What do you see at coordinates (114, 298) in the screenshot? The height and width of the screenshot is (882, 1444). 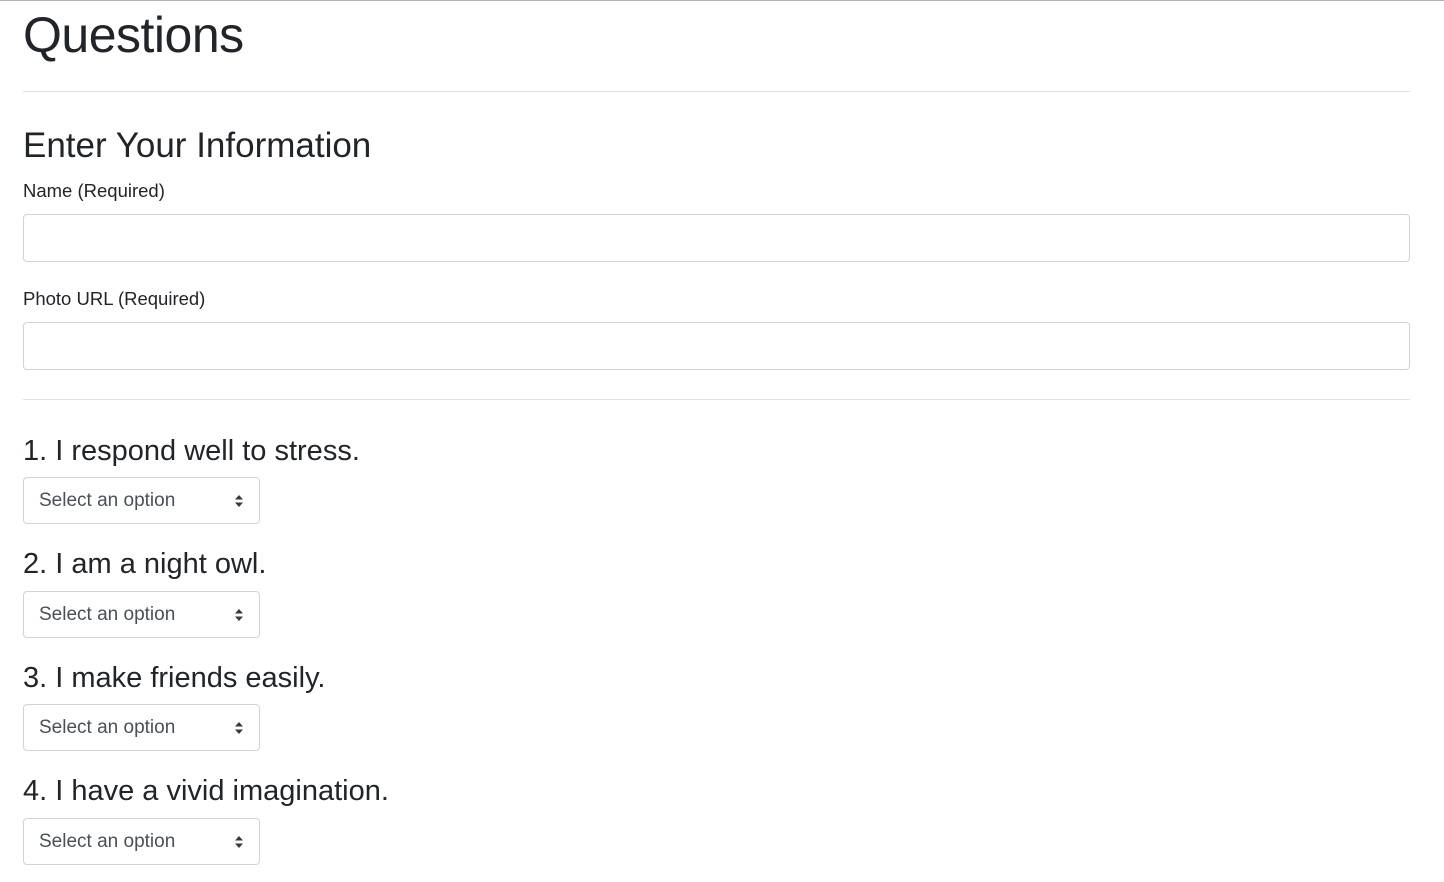 I see `photo-url-label: Photo URL (Required)` at bounding box center [114, 298].